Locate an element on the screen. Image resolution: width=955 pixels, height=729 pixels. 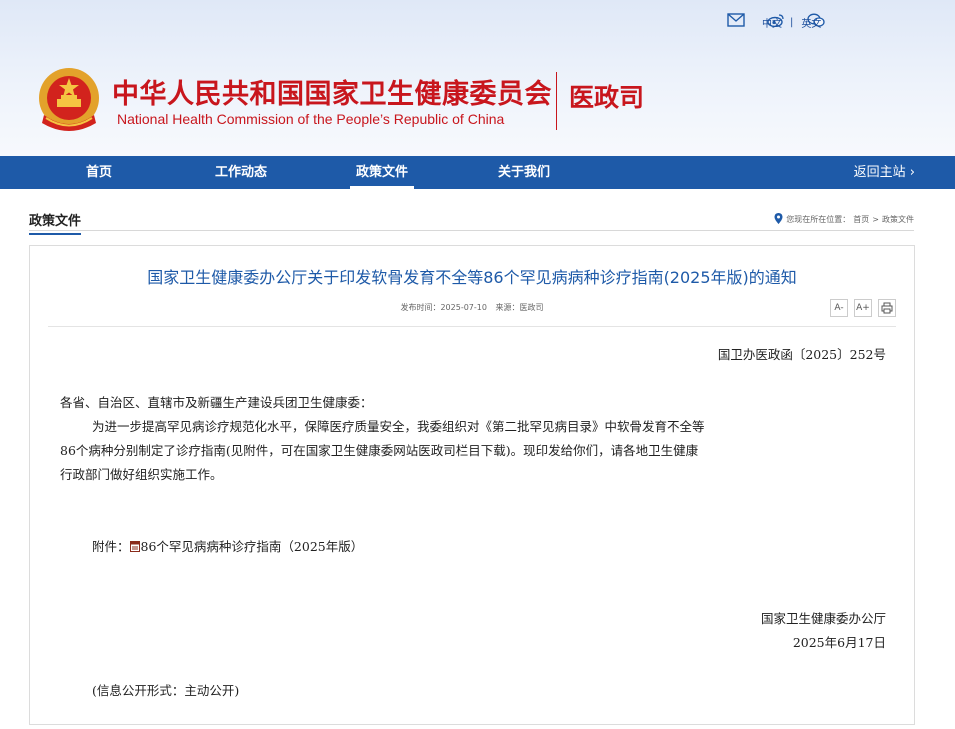
nav-item-about-us: 关于我们 is located at coordinates (524, 172).